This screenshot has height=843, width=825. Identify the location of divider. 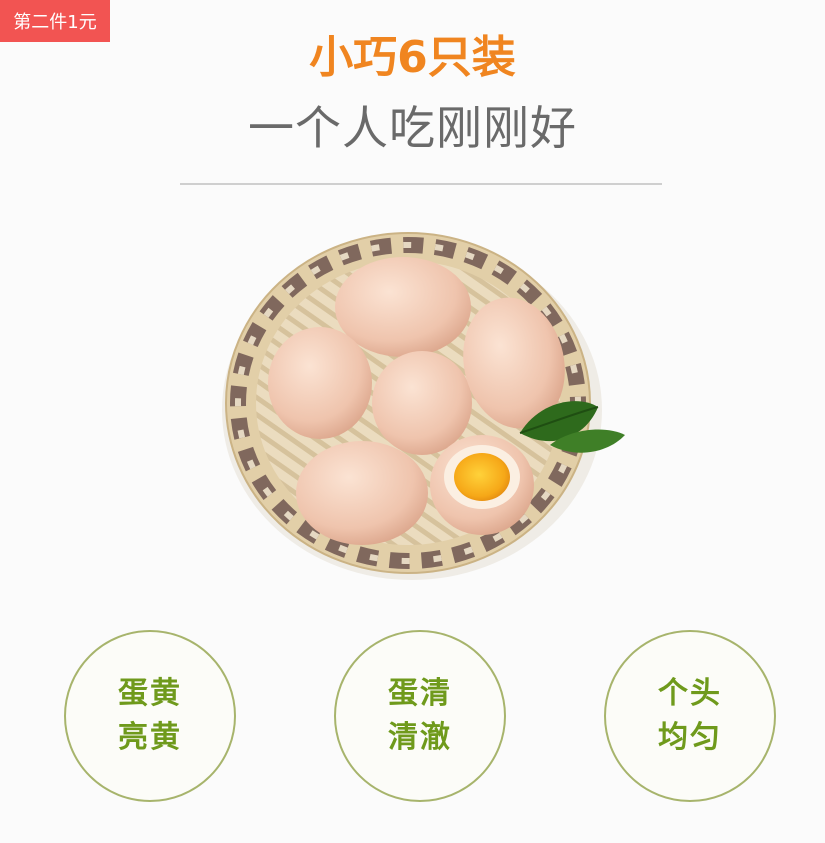
(421, 184).